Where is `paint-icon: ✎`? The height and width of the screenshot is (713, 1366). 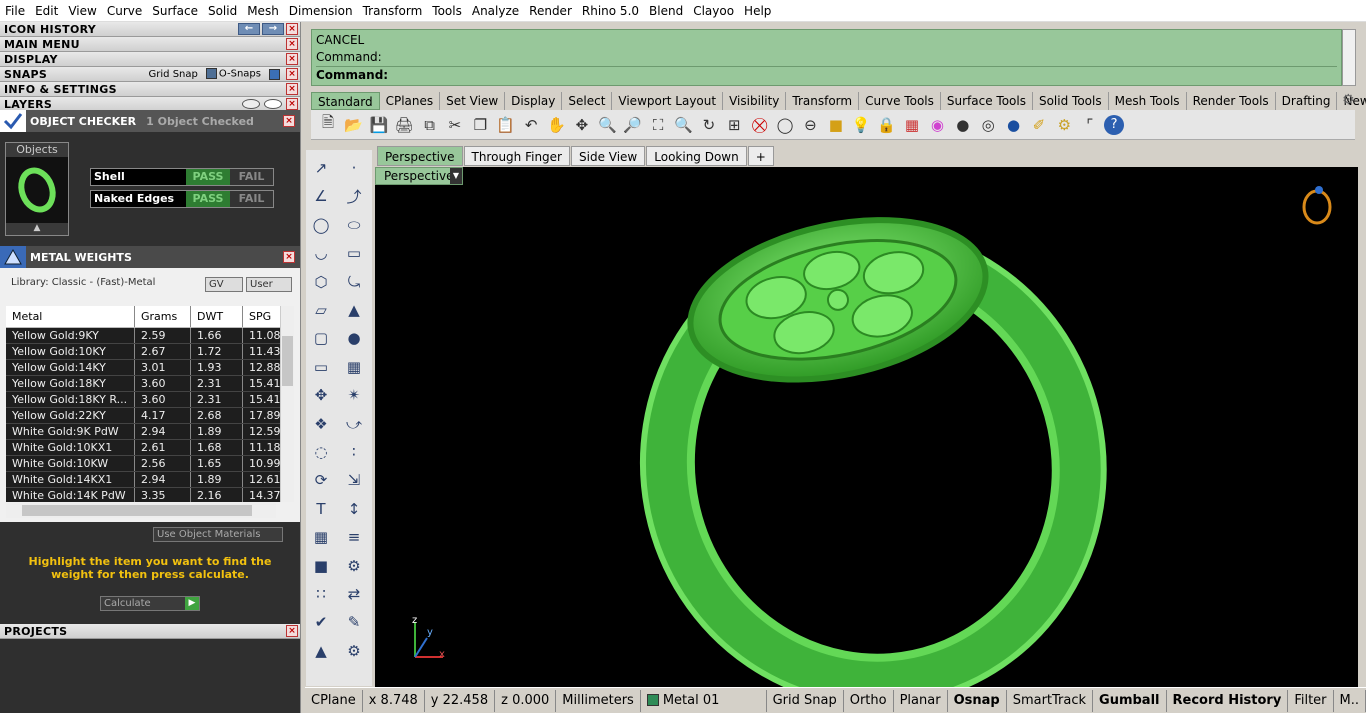
paint-icon: ✎ is located at coordinates (354, 622).